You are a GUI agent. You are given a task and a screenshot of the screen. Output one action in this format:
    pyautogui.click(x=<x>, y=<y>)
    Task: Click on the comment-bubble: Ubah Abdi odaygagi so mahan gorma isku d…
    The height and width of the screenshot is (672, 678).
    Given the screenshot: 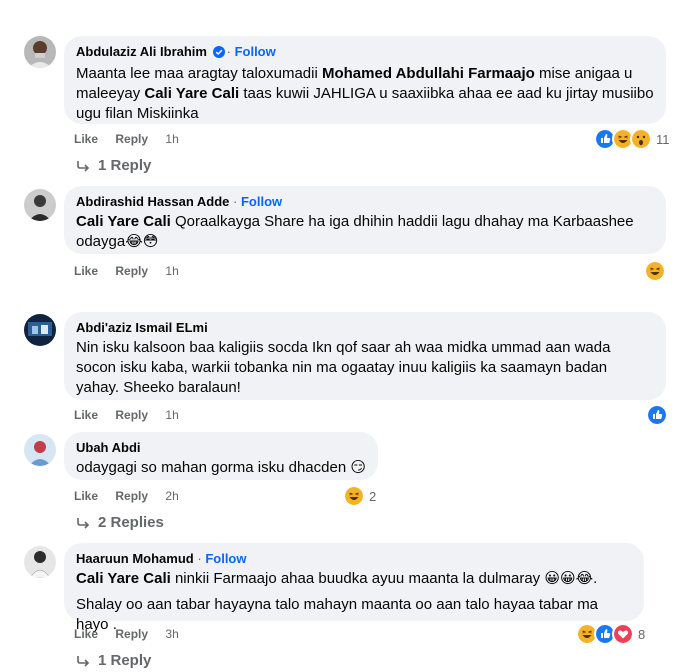 What is the action you would take?
    pyautogui.click(x=221, y=456)
    